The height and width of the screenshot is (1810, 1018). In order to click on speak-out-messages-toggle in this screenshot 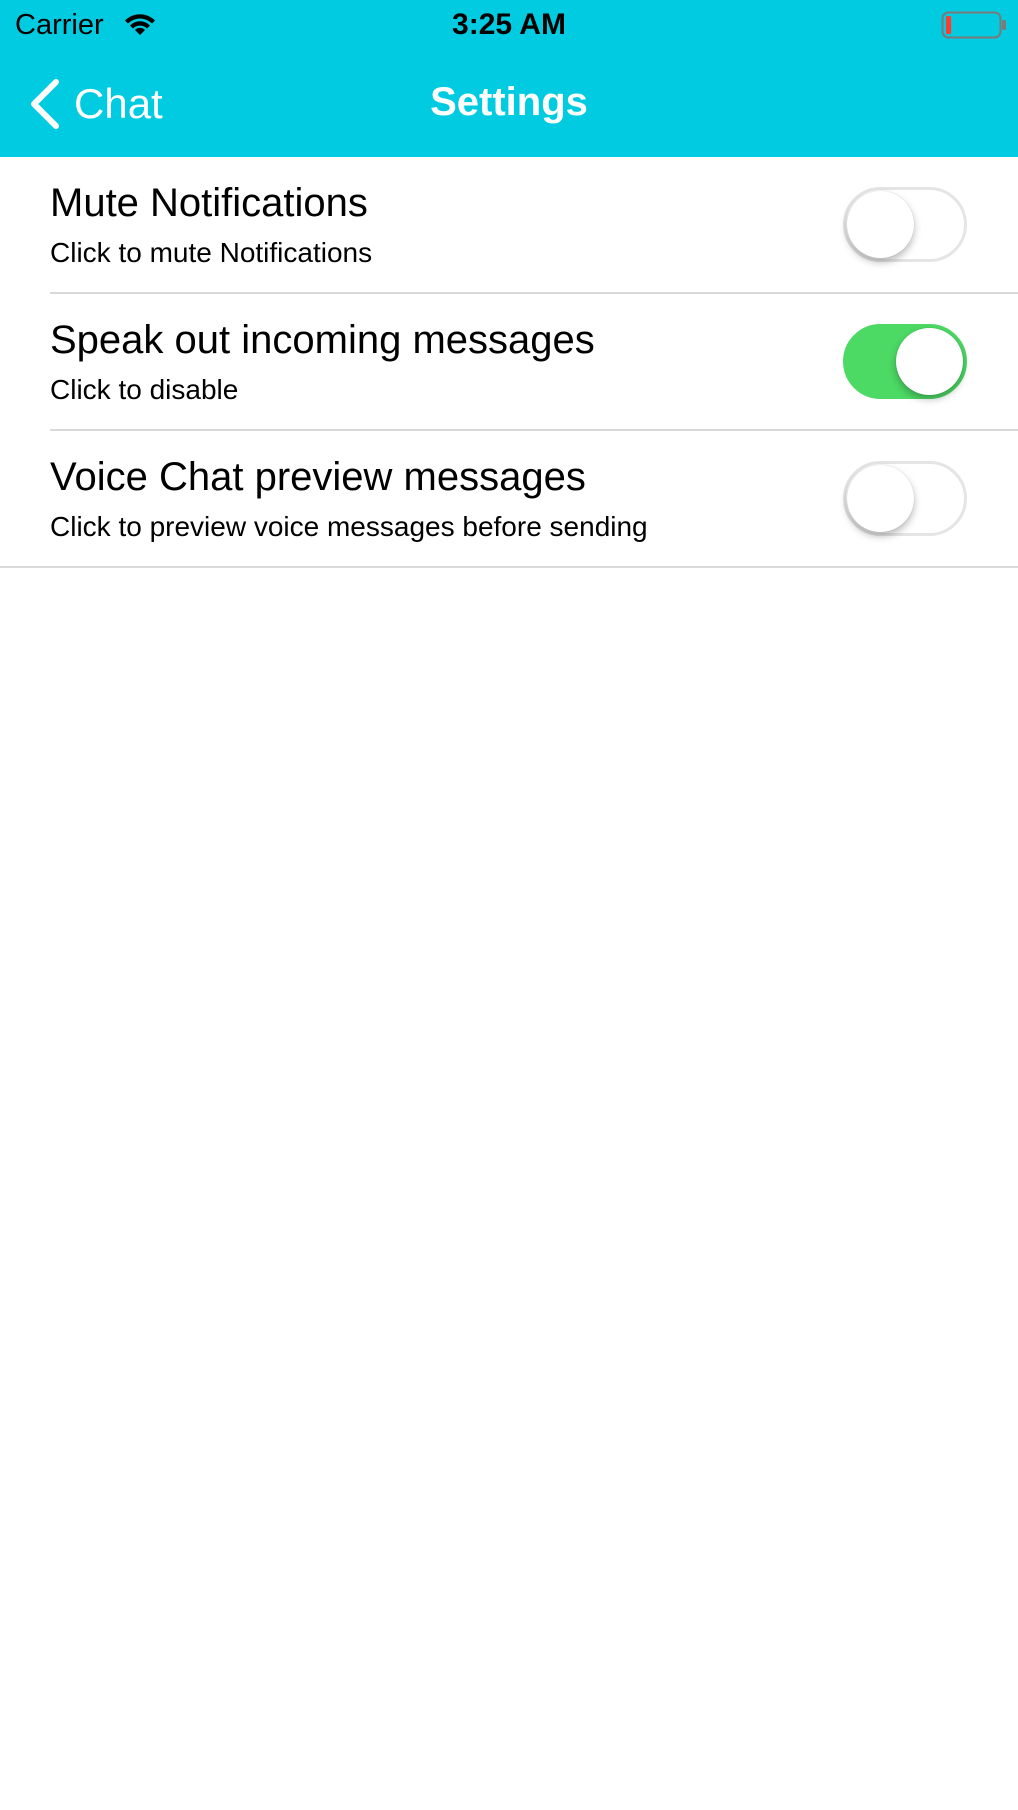, I will do `click(905, 361)`.